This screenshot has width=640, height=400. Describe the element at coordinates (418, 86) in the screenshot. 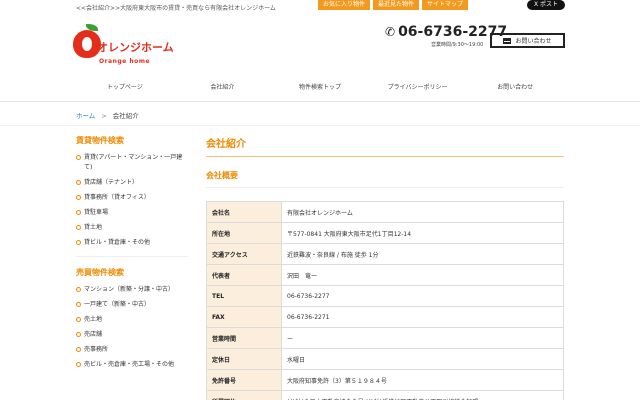

I see `nav-privacy: プライバシーポリシー` at that location.